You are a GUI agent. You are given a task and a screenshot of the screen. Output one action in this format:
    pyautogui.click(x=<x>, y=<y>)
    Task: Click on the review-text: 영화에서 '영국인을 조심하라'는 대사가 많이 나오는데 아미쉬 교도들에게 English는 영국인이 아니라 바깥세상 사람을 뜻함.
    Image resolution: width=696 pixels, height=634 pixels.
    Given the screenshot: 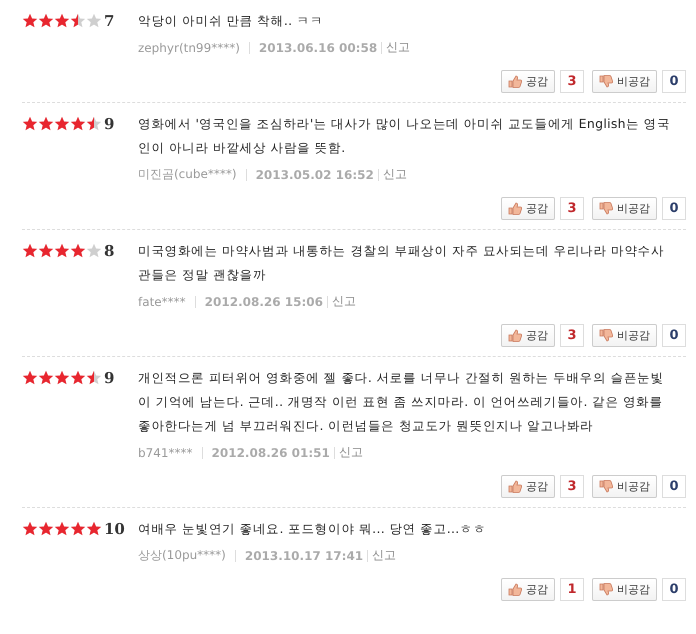 What is the action you would take?
    pyautogui.click(x=405, y=136)
    